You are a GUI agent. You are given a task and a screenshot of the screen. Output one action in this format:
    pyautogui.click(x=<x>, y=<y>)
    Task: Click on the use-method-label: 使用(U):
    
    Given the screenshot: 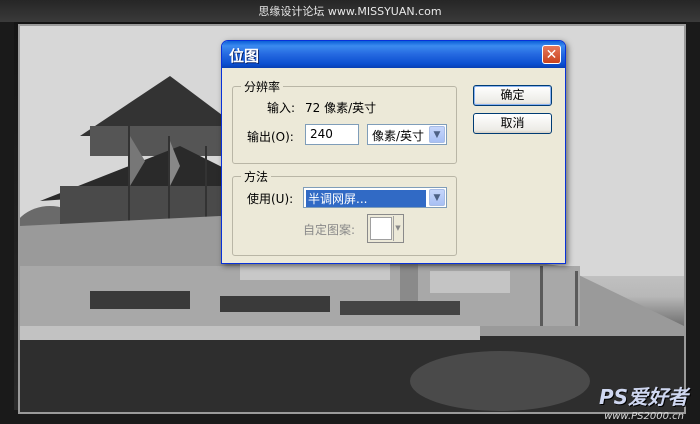 What is the action you would take?
    pyautogui.click(x=270, y=199)
    